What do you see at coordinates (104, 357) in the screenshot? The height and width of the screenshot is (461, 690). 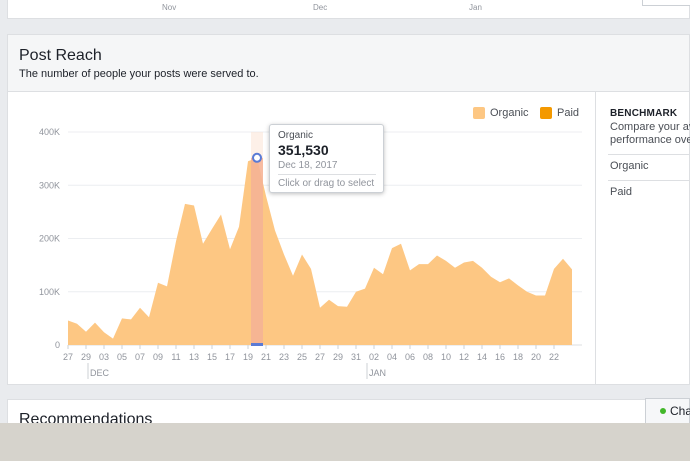 I see `x-tick-label: 03` at bounding box center [104, 357].